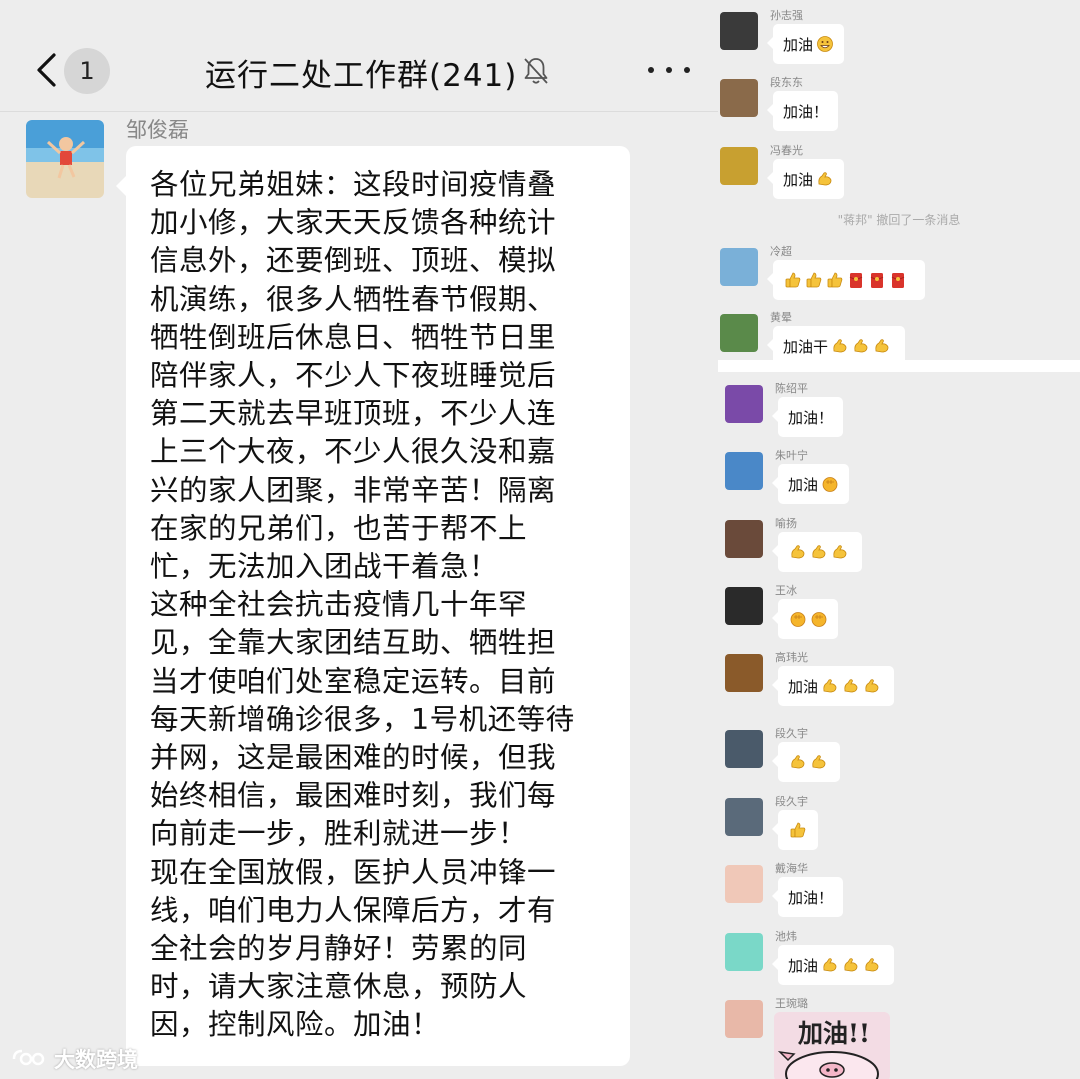  What do you see at coordinates (825, 44) in the screenshot?
I see `grinning-emoji-icon` at bounding box center [825, 44].